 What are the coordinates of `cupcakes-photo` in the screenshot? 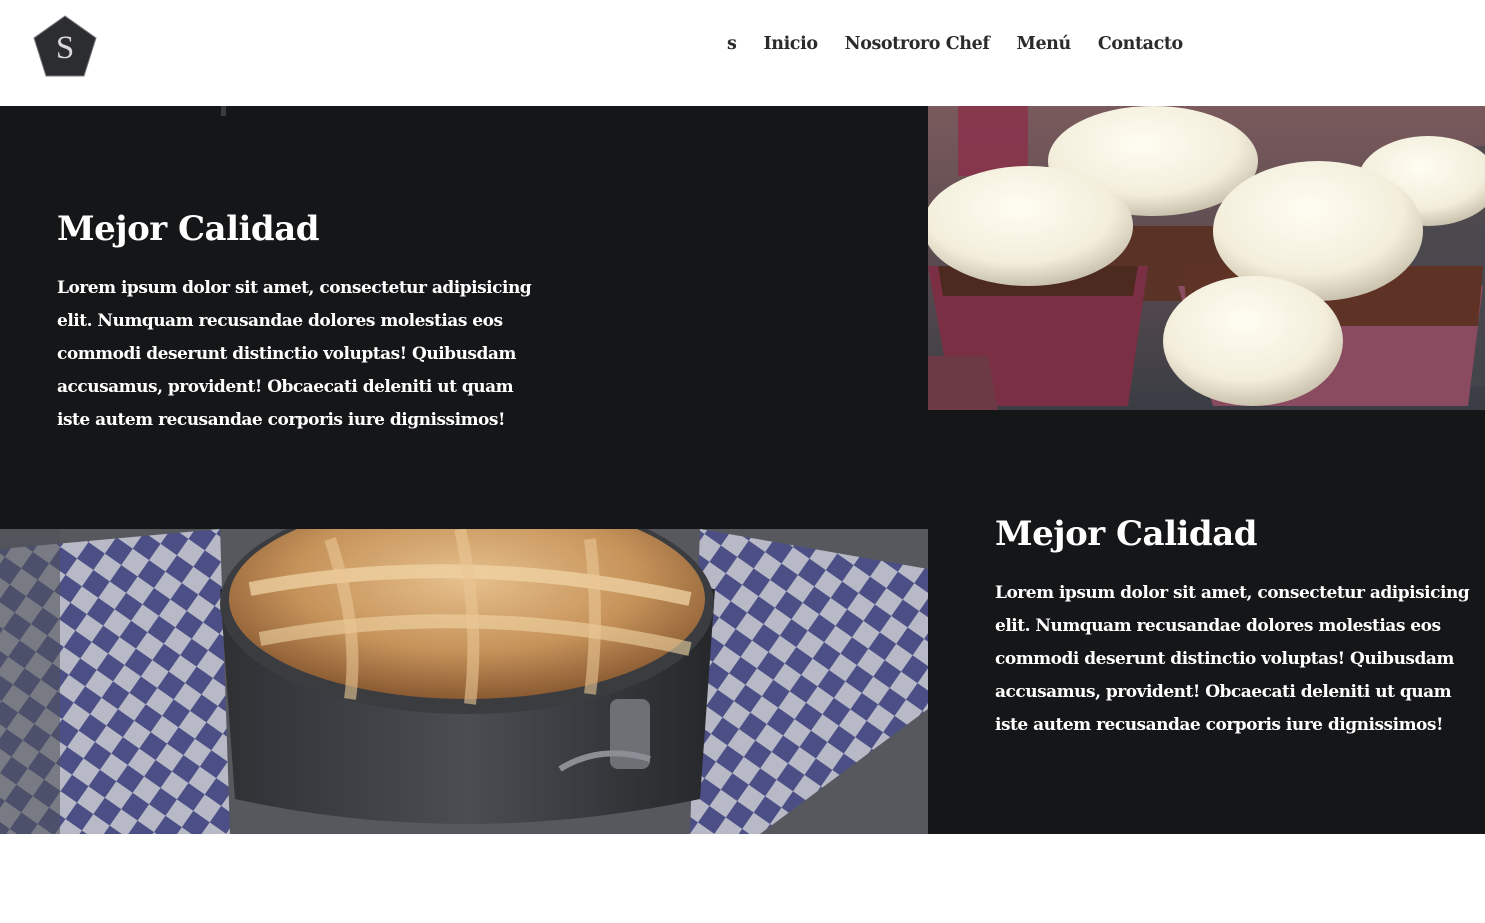 It's located at (1206, 258).